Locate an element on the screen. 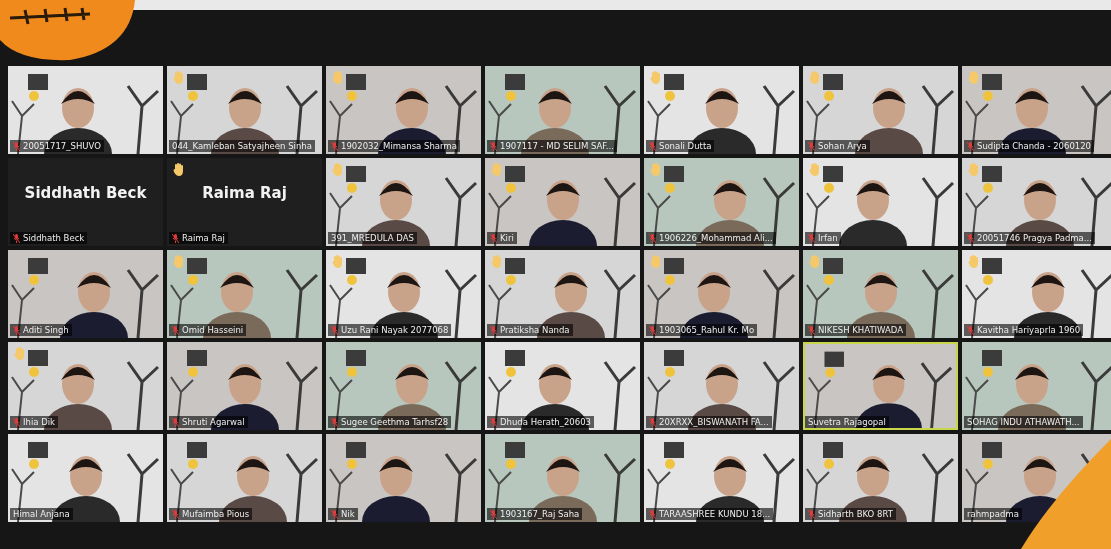 Image resolution: width=1111 pixels, height=549 pixels. video-tile: Suvetra Rajagopal is located at coordinates (880, 386).